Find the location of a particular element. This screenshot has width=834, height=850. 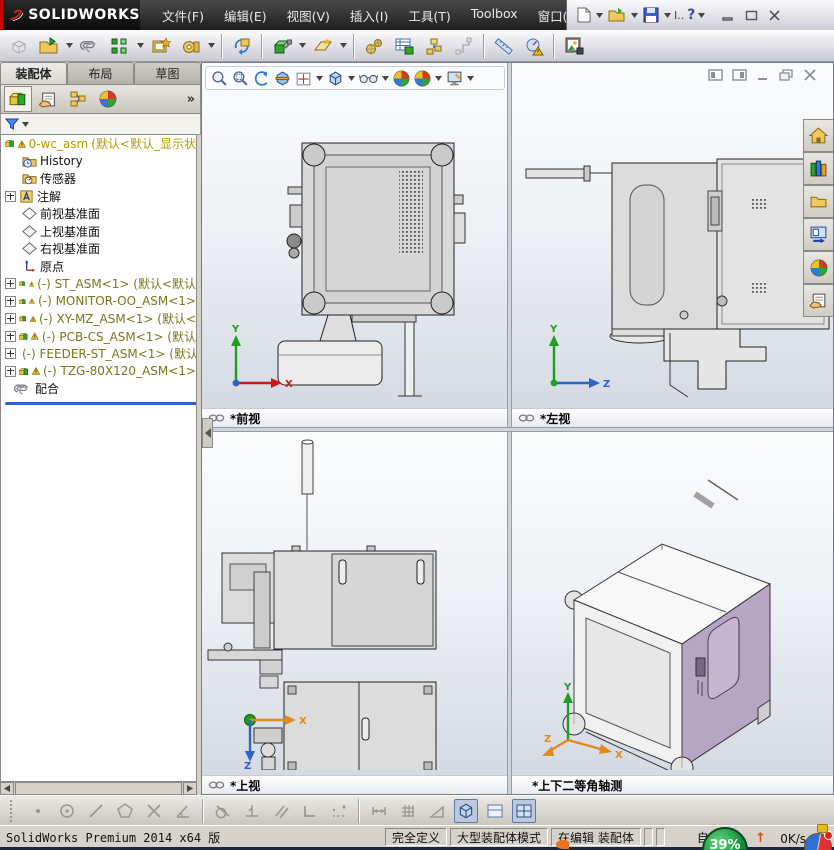

measure-icon is located at coordinates (504, 46).